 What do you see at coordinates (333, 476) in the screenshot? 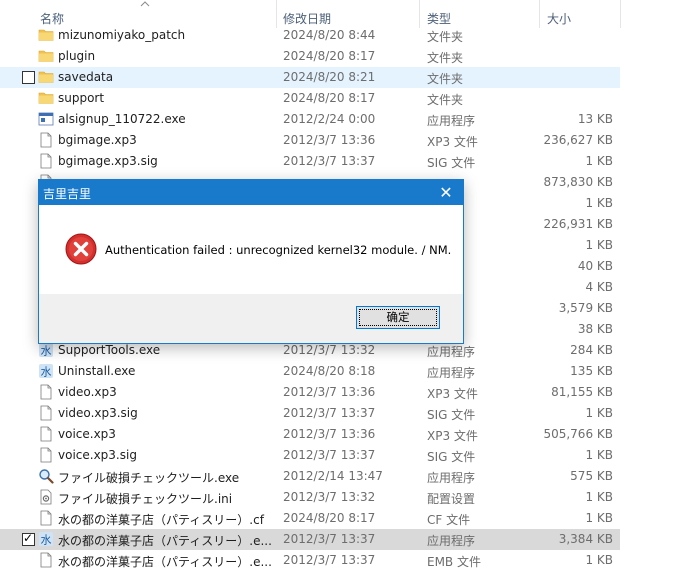
I see `file-date: 2012/2/14 13:47` at bounding box center [333, 476].